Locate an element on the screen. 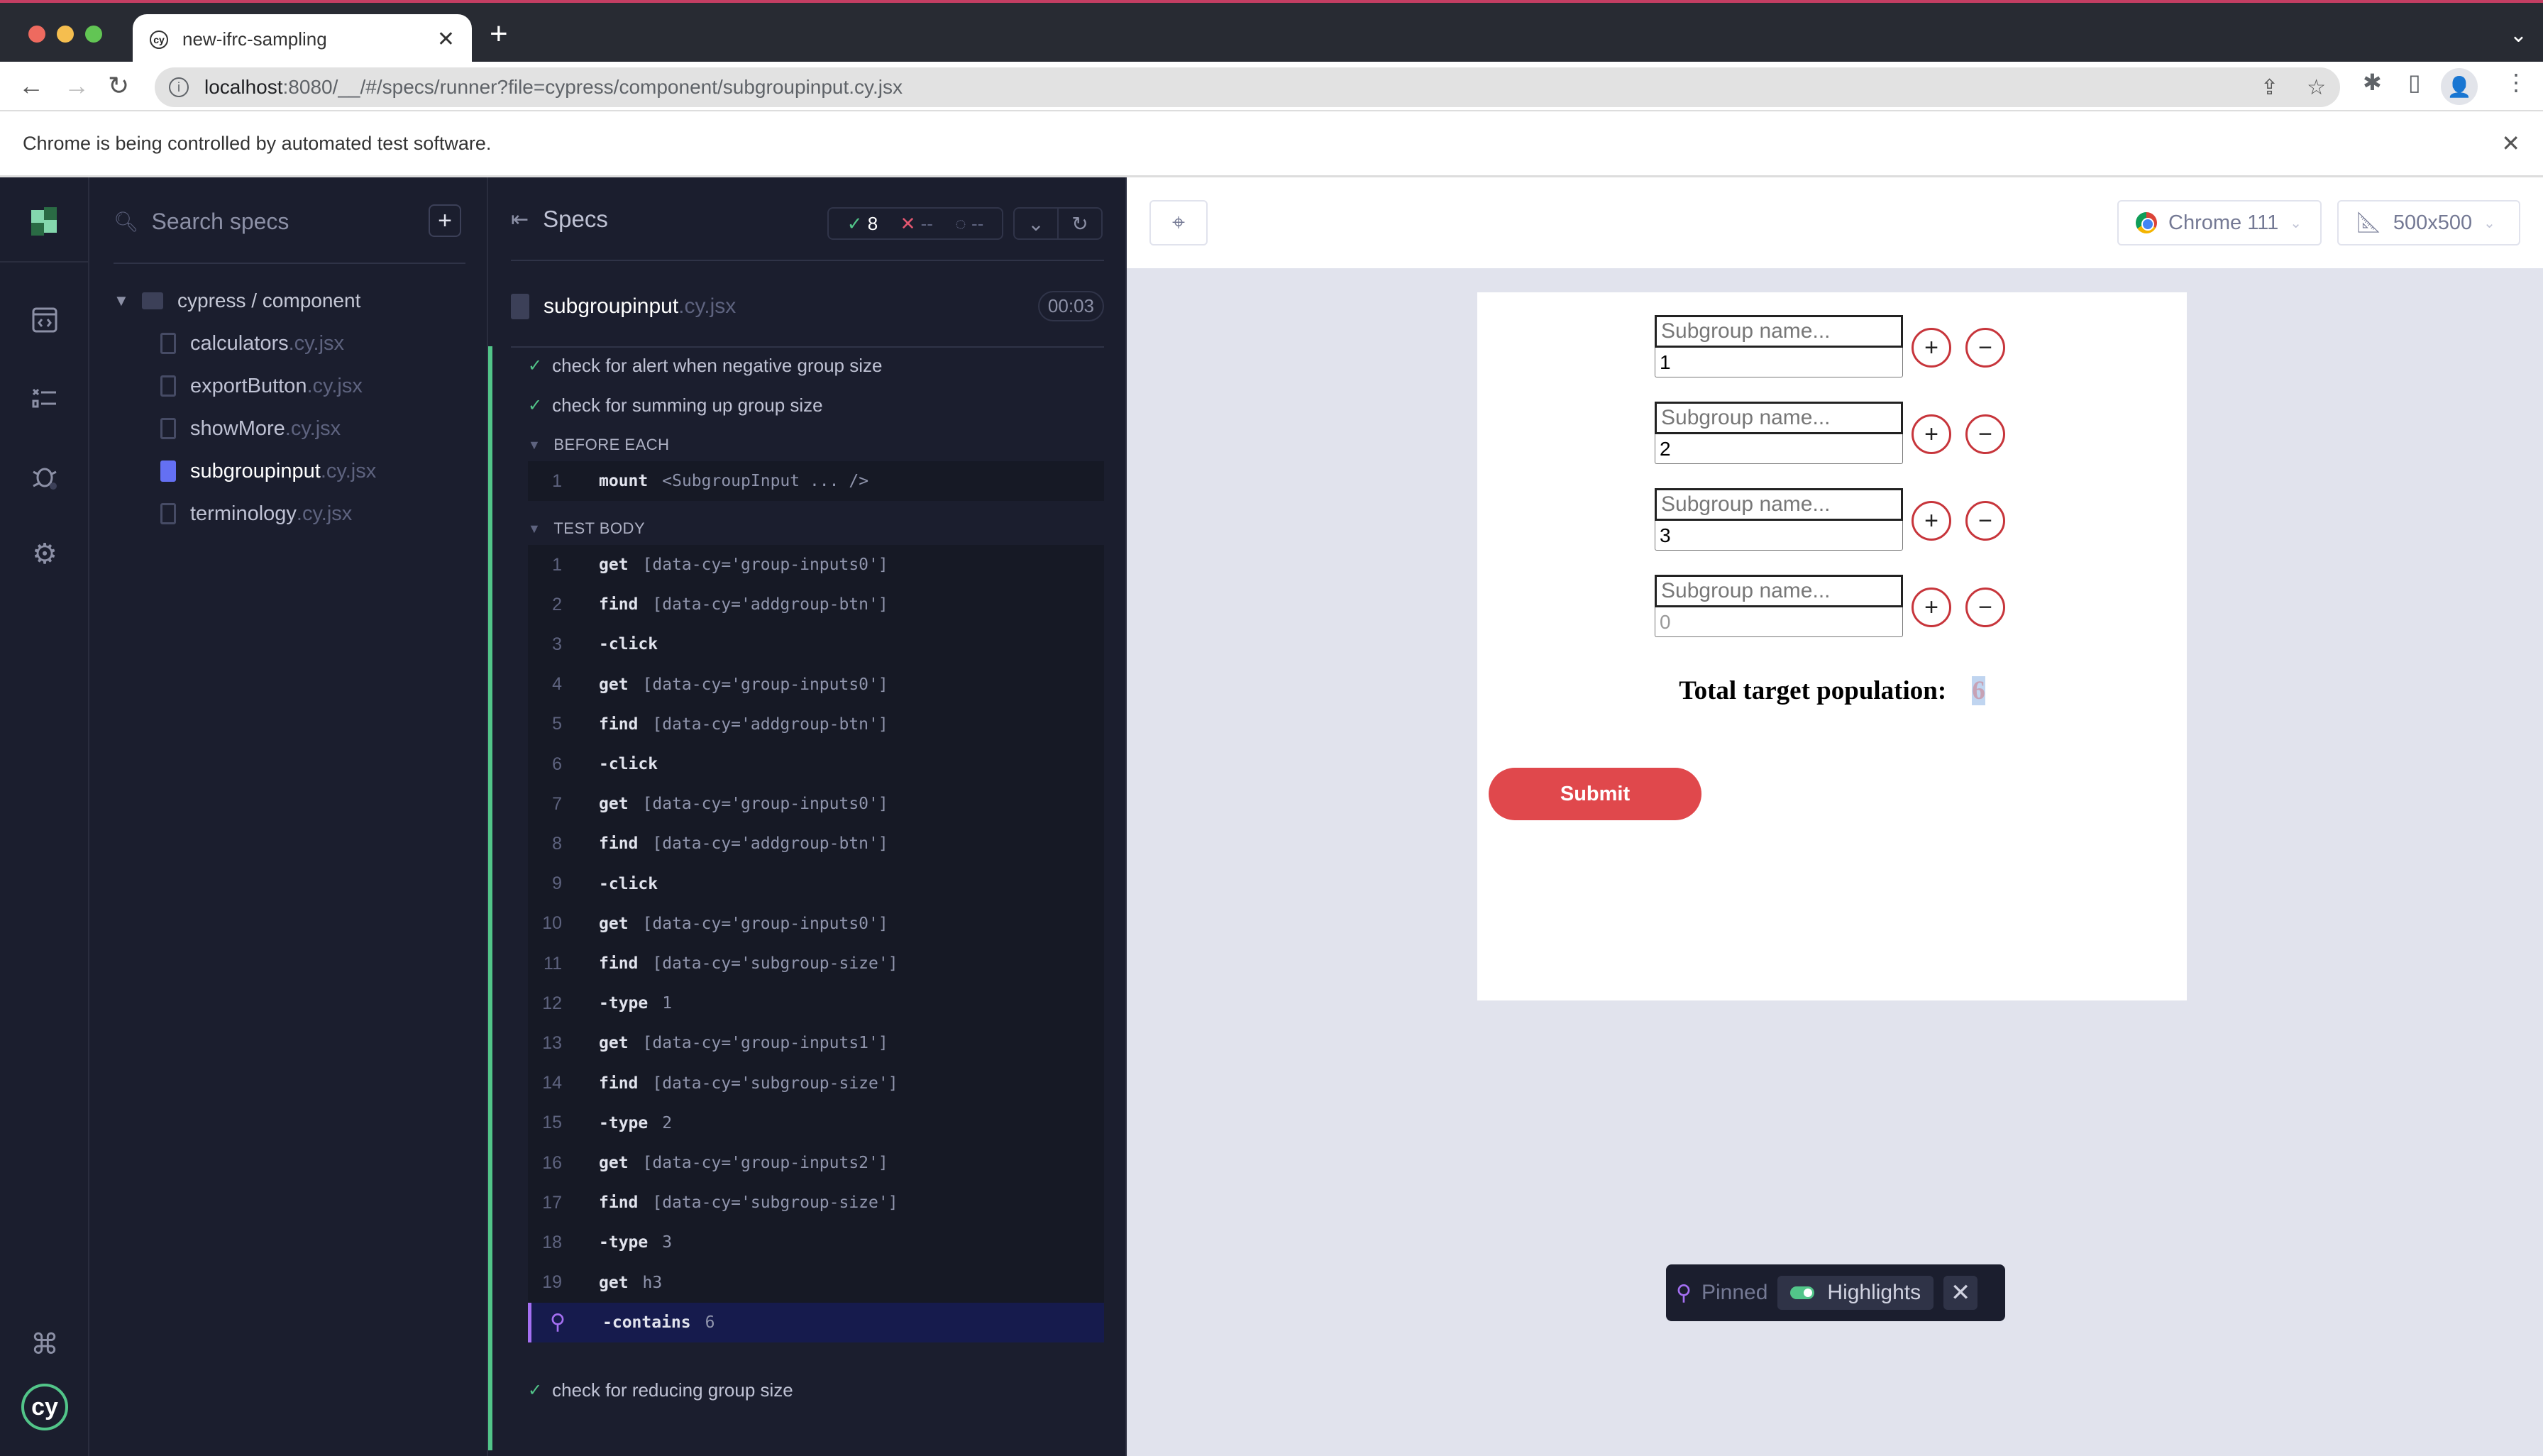  aut-header: ⌖ Chrome 111 ⌄ 📐︎ 500x500 ⌄ is located at coordinates (1835, 222).